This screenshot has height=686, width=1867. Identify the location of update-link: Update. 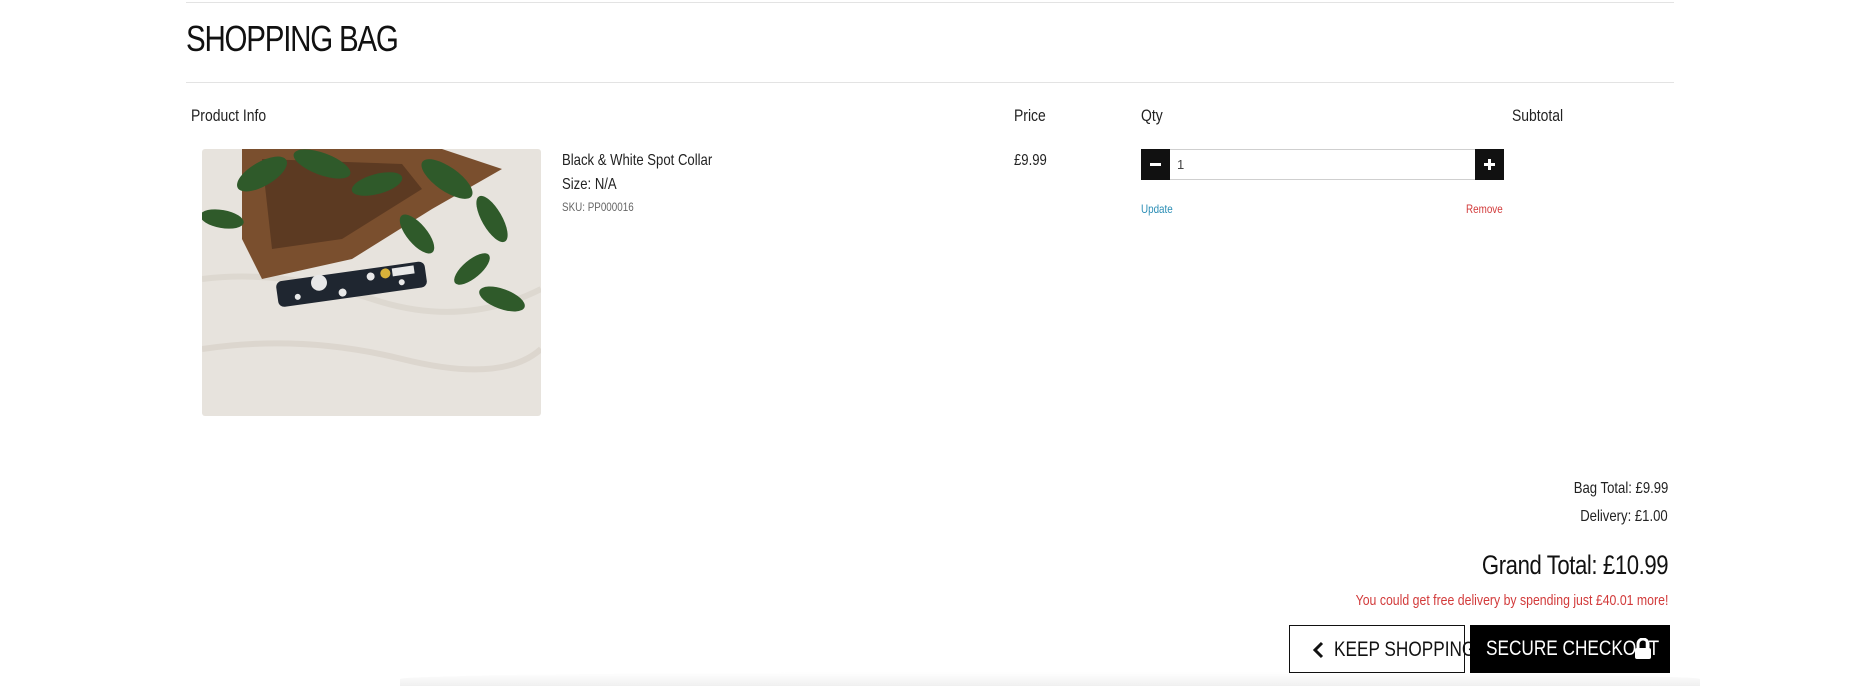
(1157, 209).